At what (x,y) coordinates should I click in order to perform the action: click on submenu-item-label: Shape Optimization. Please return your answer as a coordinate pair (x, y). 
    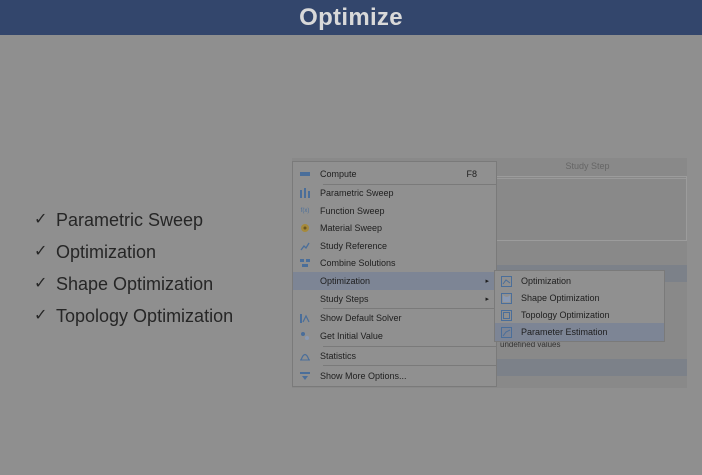
    Looking at the image, I should click on (560, 298).